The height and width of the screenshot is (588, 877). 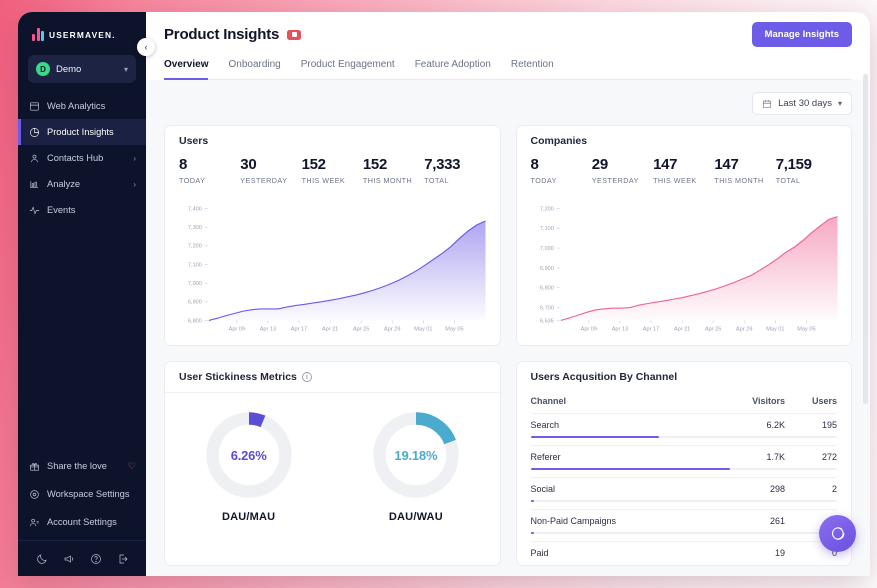 What do you see at coordinates (793, 164) in the screenshot?
I see `metric-value: 7,159` at bounding box center [793, 164].